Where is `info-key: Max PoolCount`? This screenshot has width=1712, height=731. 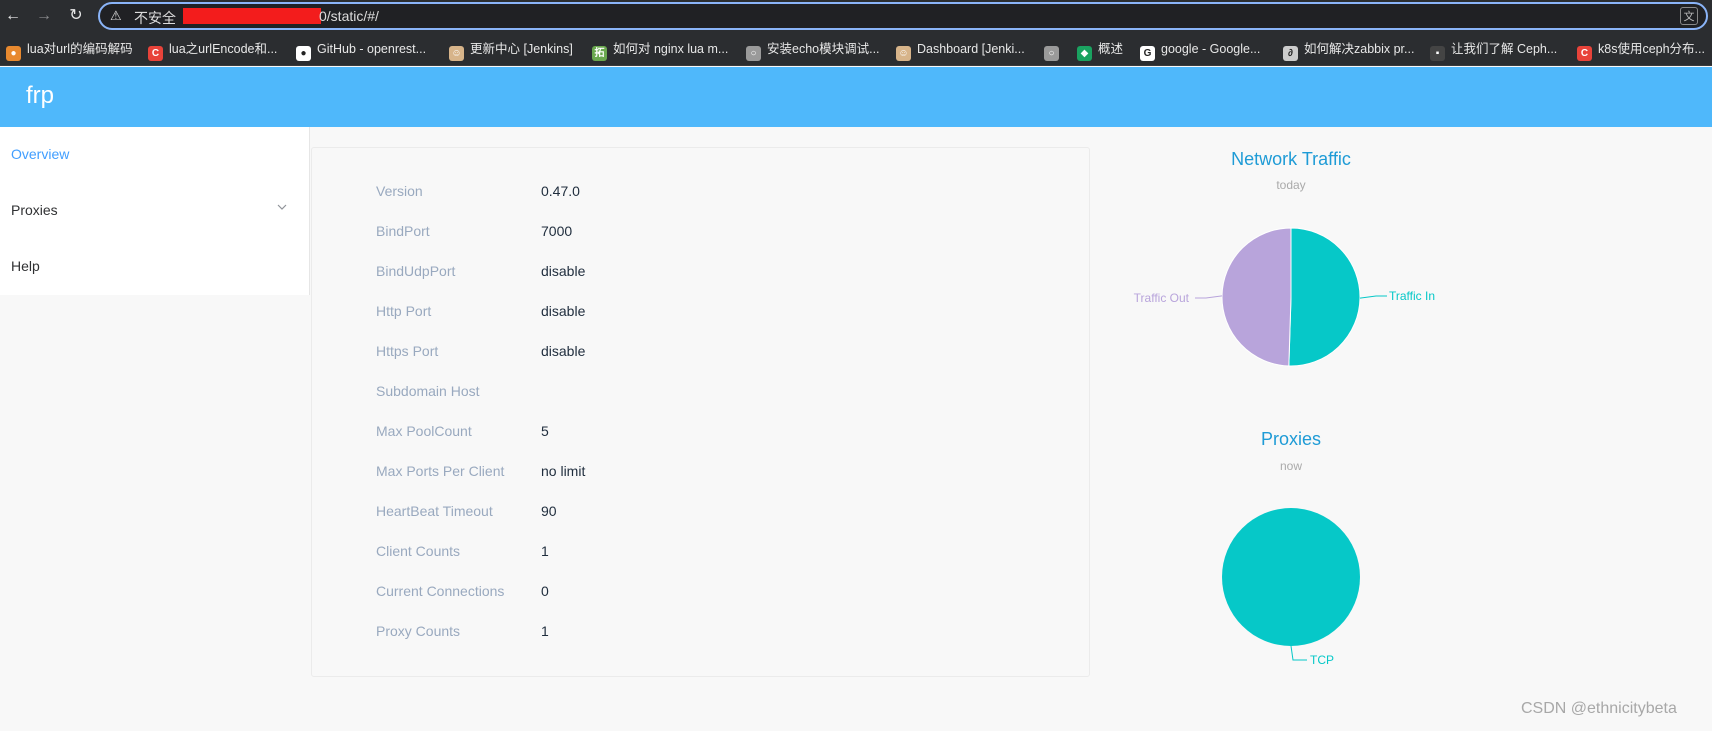 info-key: Max PoolCount is located at coordinates (424, 431).